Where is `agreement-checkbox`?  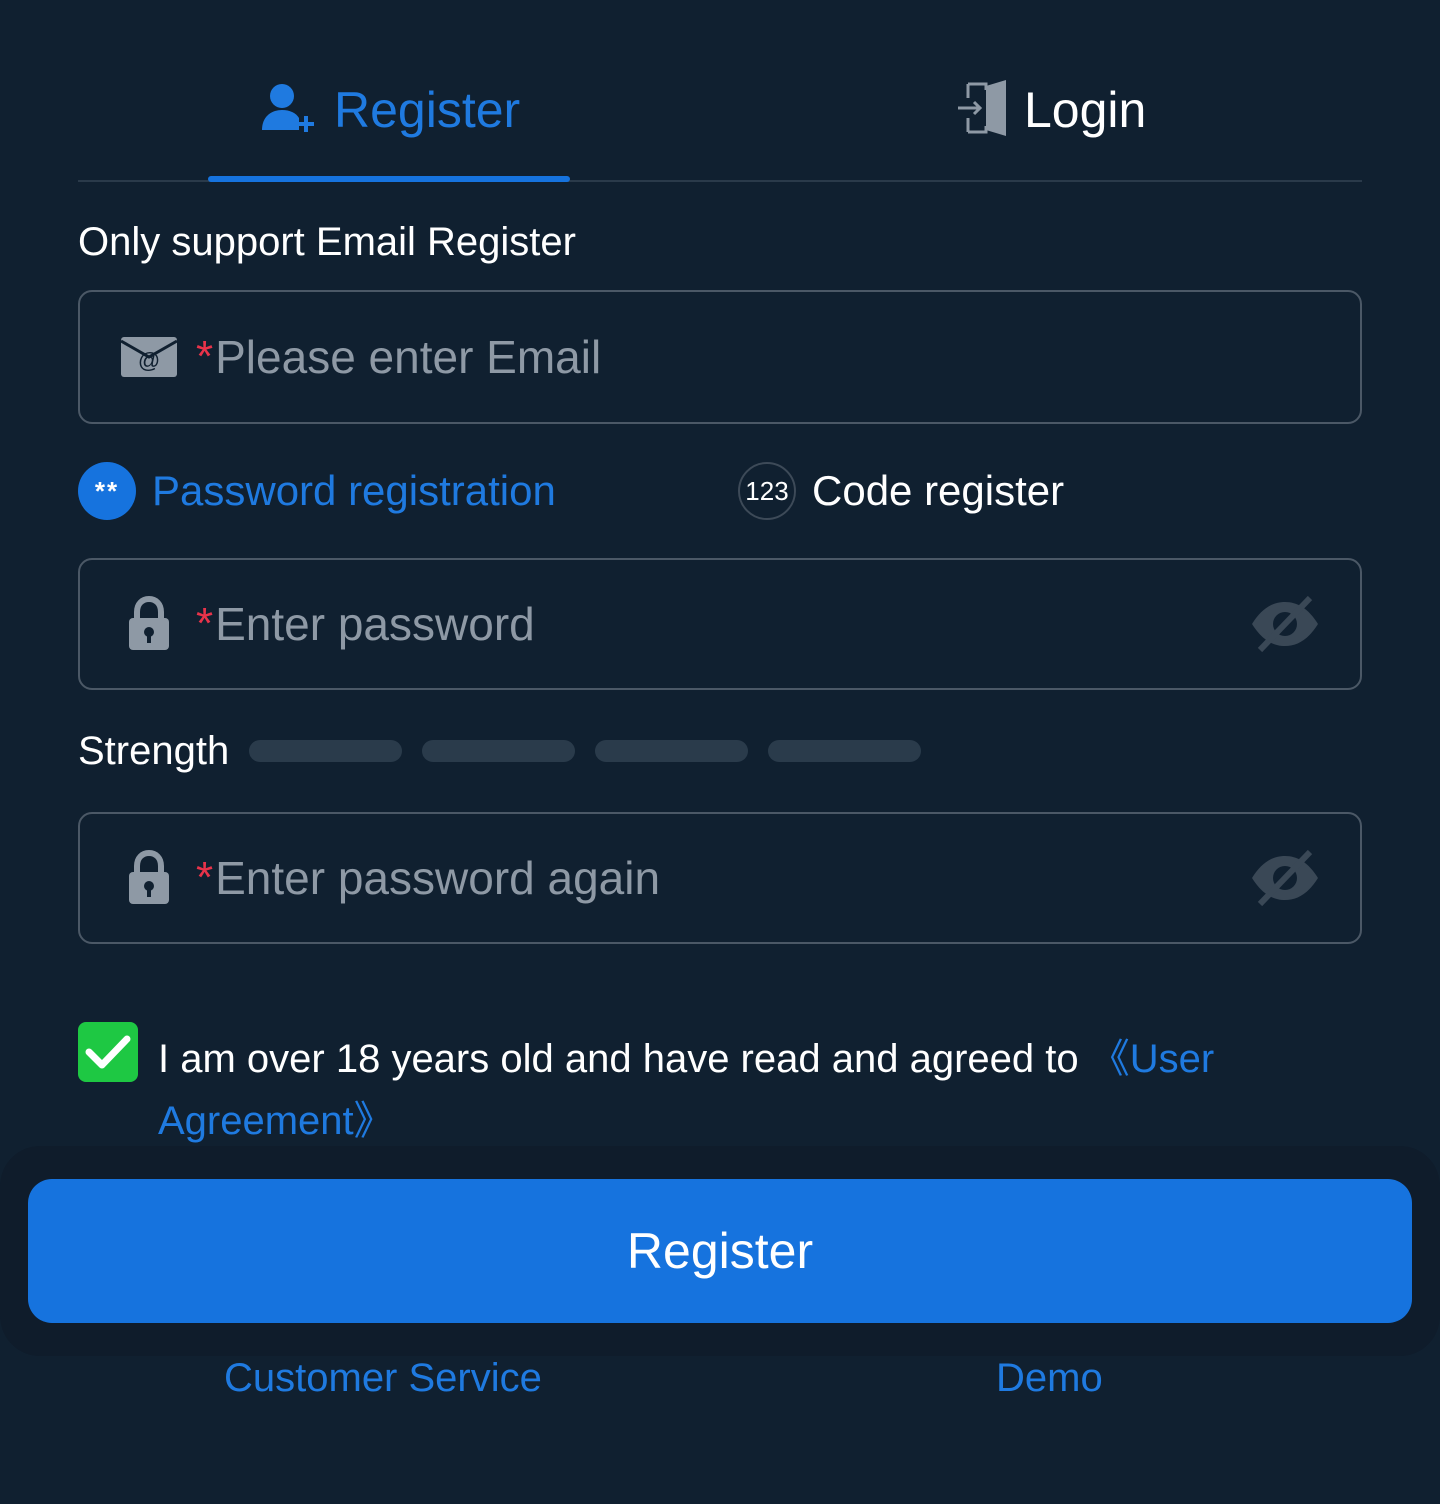 agreement-checkbox is located at coordinates (108, 1052).